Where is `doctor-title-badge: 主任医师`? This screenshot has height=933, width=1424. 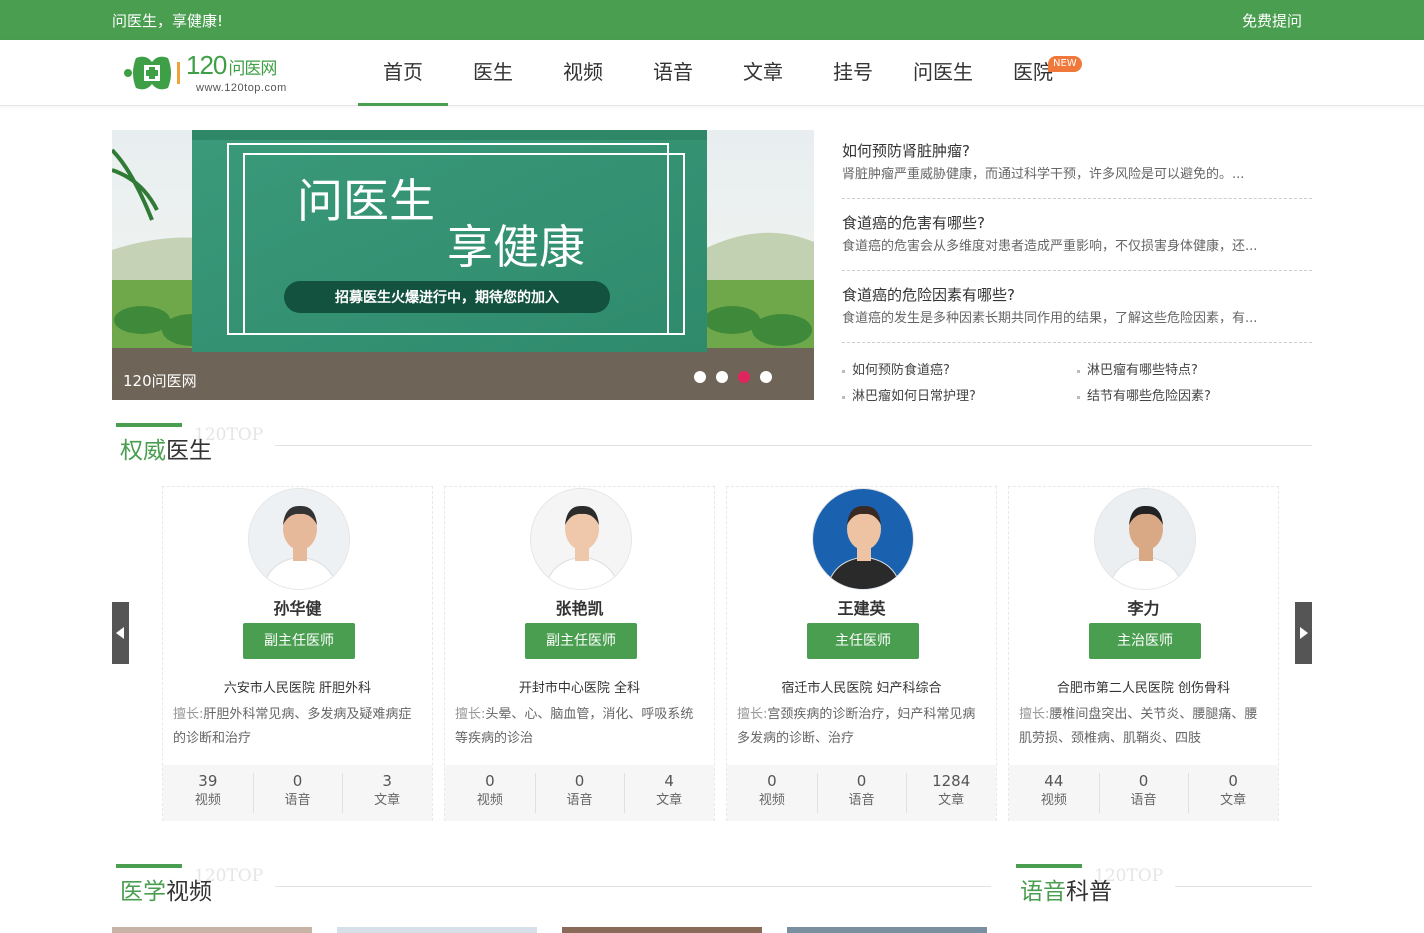 doctor-title-badge: 主任医师 is located at coordinates (863, 641).